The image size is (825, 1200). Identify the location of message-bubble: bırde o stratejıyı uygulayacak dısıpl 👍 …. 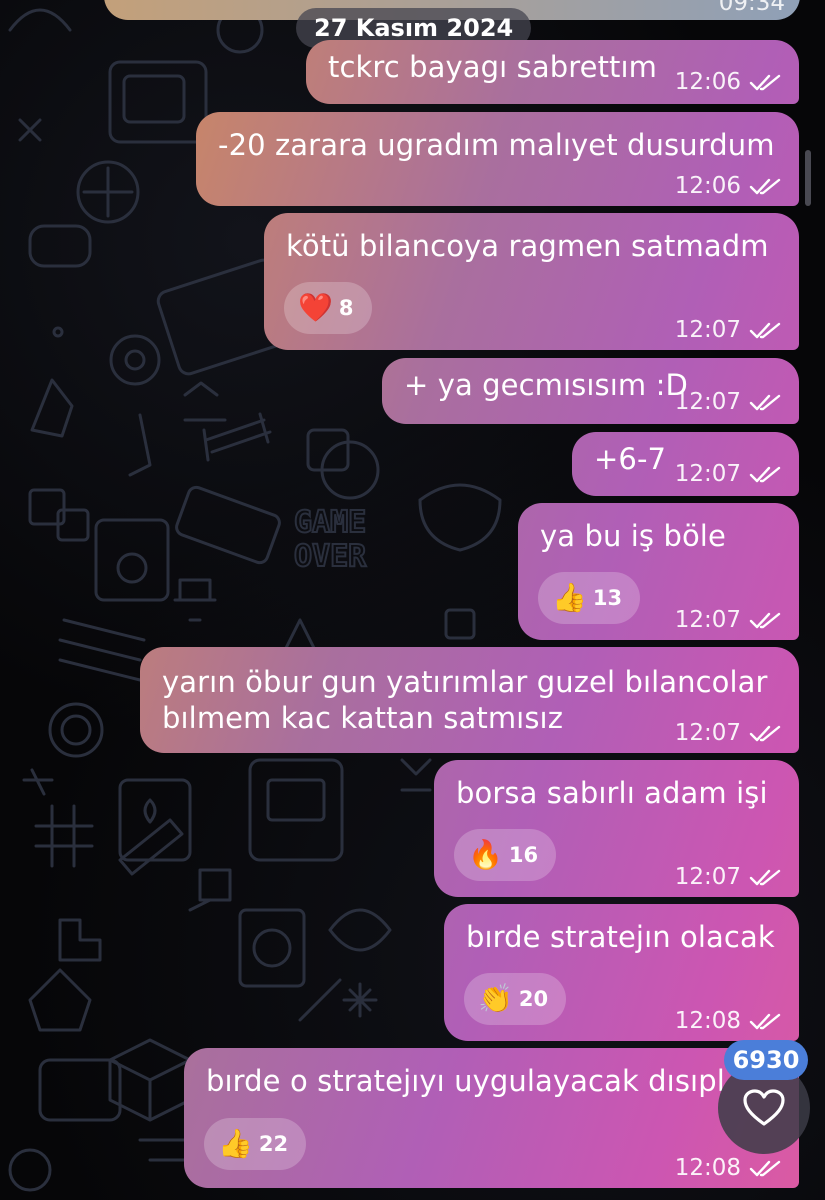
(491, 1118).